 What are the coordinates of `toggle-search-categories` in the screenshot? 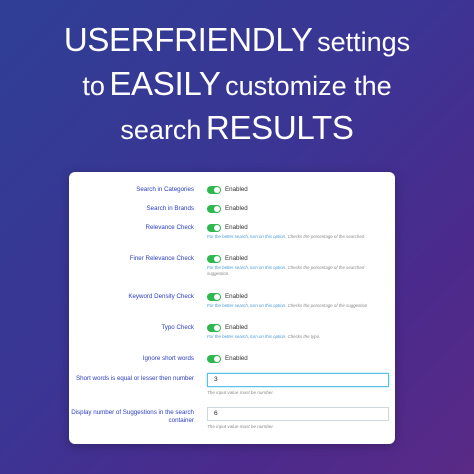 It's located at (214, 190).